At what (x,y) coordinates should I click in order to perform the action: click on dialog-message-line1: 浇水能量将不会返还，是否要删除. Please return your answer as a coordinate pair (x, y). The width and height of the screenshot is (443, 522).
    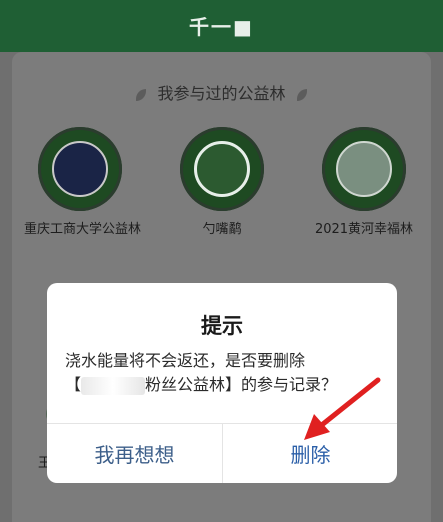
    Looking at the image, I should click on (185, 360).